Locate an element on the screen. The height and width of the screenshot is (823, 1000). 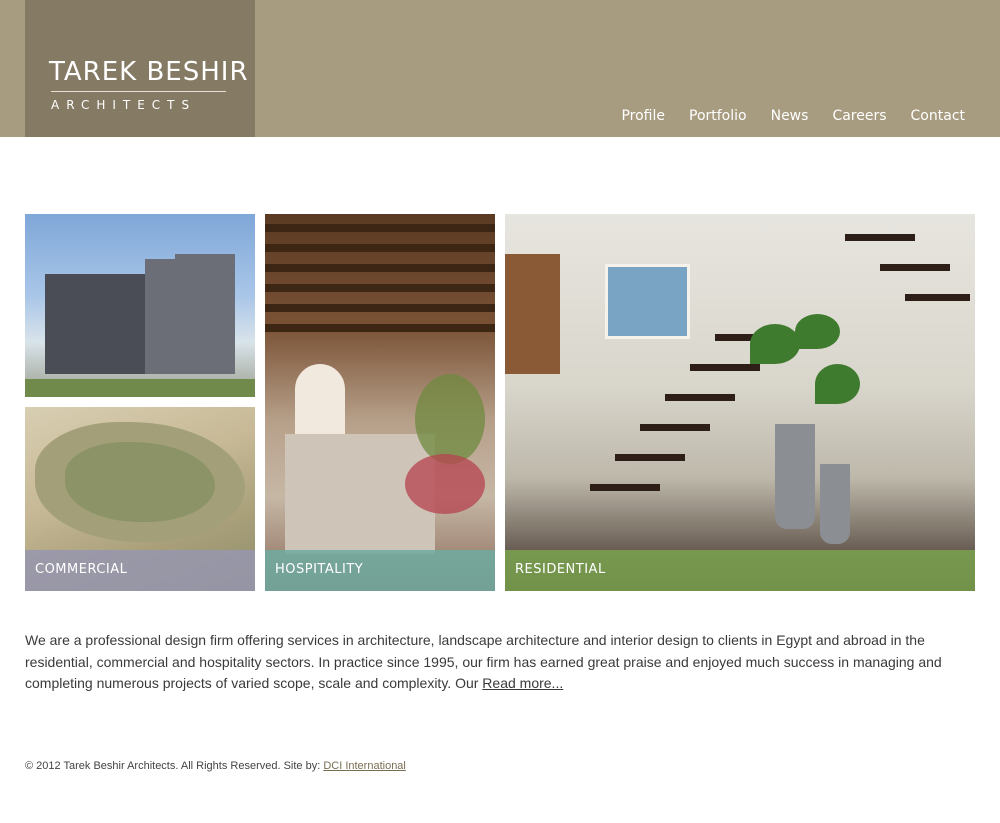
hospitality-tile: HOSPITALITY is located at coordinates (380, 402).